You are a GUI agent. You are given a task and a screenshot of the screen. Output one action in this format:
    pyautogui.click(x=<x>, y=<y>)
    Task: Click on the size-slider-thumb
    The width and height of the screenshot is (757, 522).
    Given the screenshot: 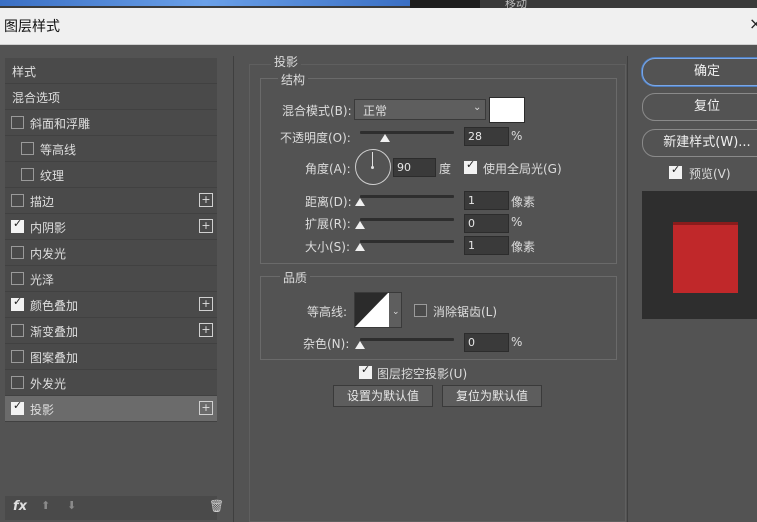 What is the action you would take?
    pyautogui.click(x=360, y=247)
    